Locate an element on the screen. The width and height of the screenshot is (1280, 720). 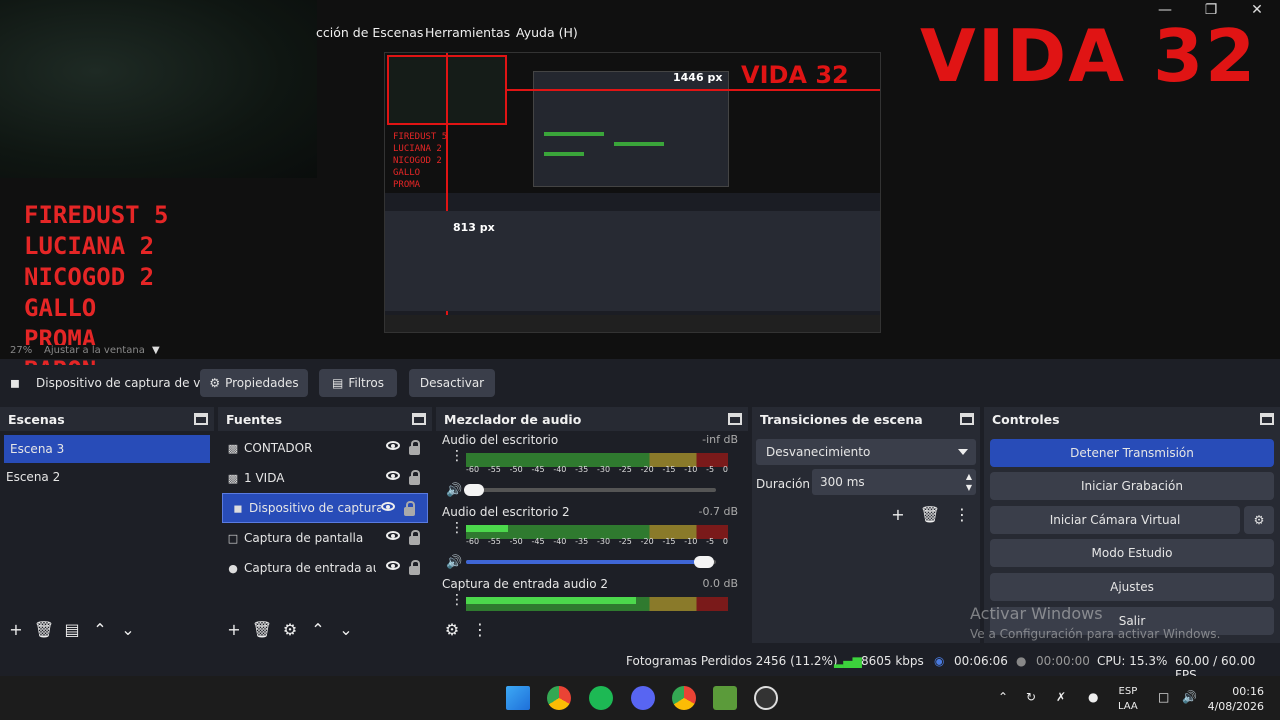
level-meter is located at coordinates (597, 604).